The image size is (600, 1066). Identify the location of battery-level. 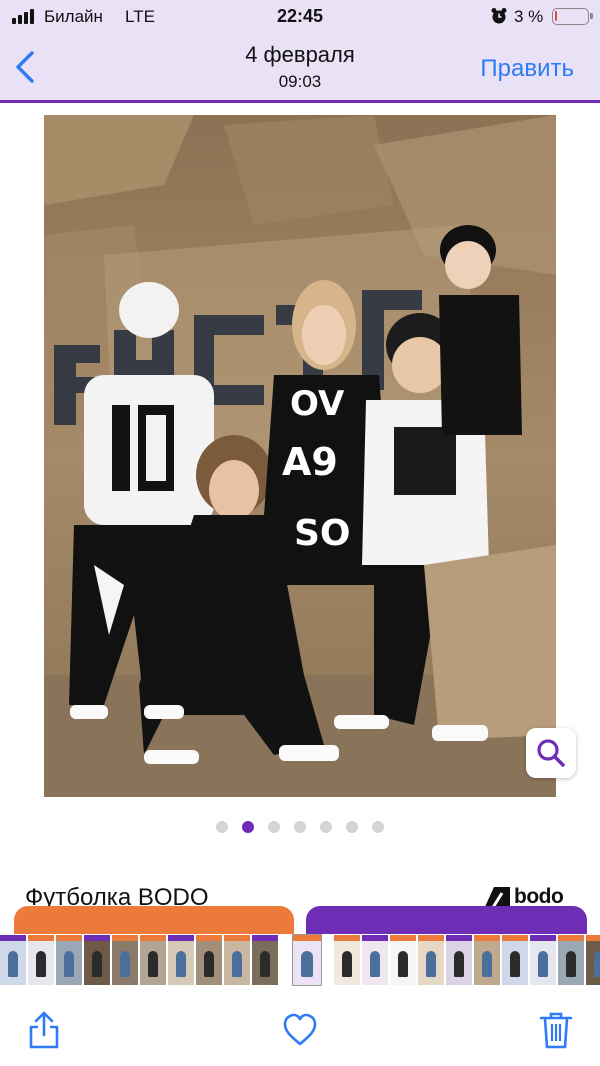
(556, 16).